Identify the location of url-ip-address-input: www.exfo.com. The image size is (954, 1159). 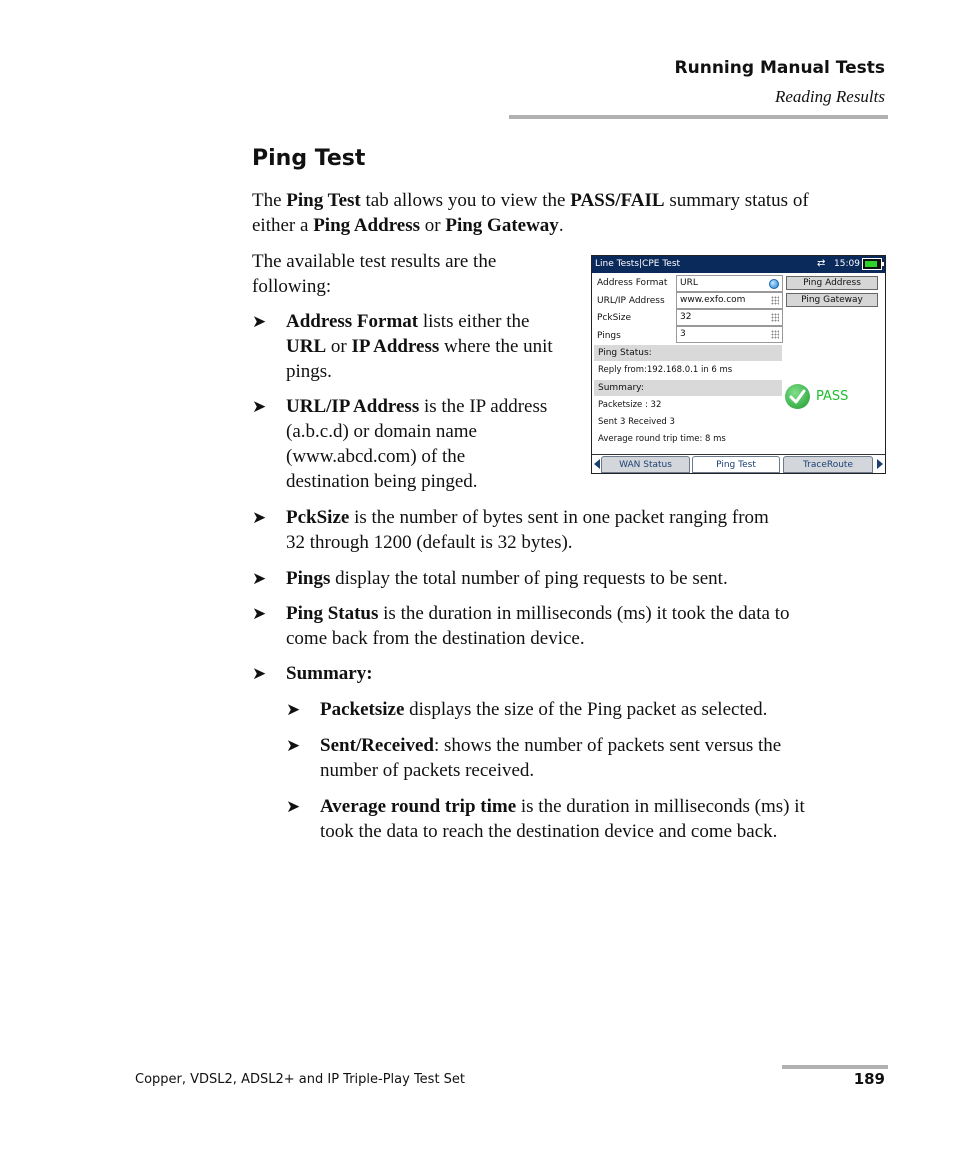
(729, 300).